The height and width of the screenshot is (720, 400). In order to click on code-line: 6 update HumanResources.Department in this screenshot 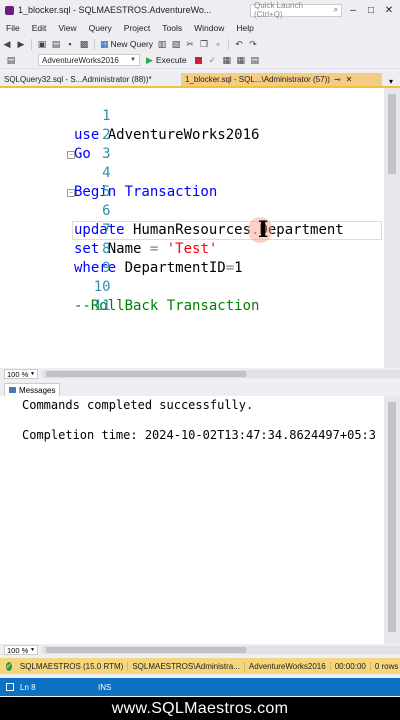, I will do `click(172, 210)`.